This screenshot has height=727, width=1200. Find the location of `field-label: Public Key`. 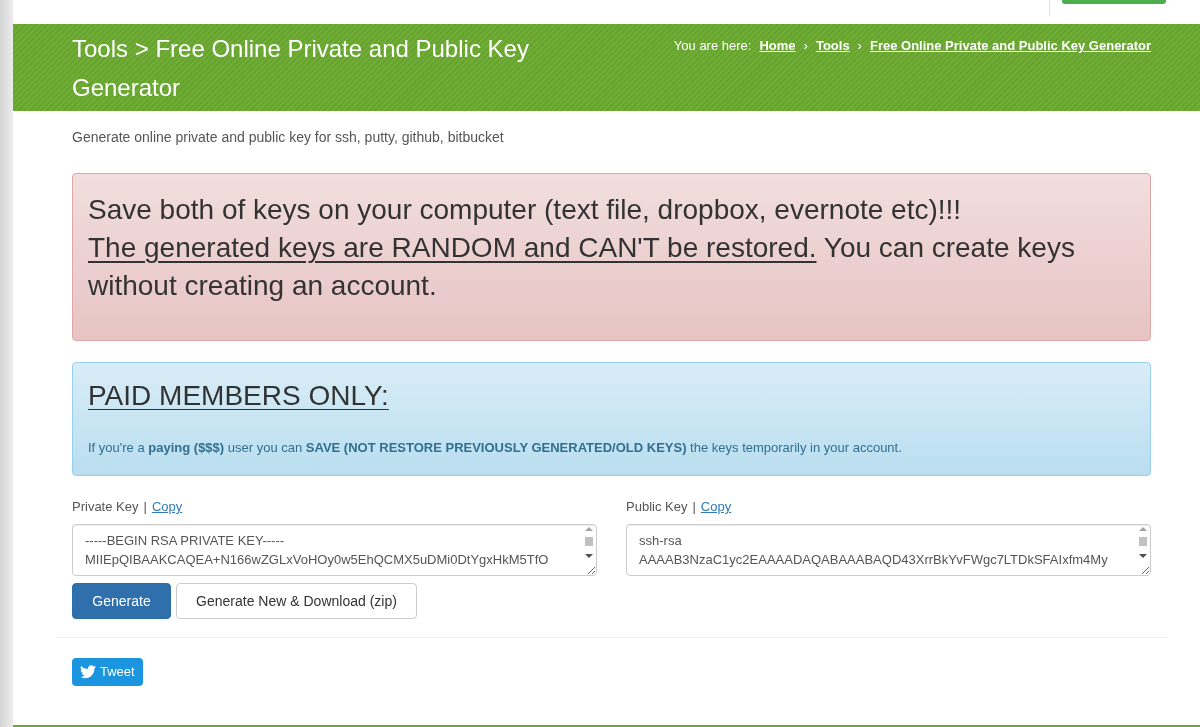

field-label: Public Key is located at coordinates (657, 507).